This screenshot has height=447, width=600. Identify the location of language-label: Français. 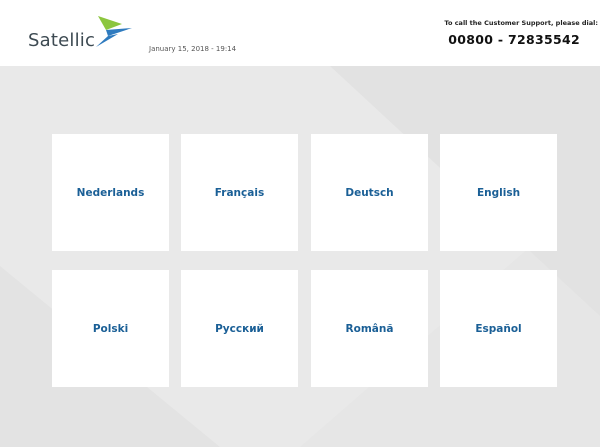
(239, 192).